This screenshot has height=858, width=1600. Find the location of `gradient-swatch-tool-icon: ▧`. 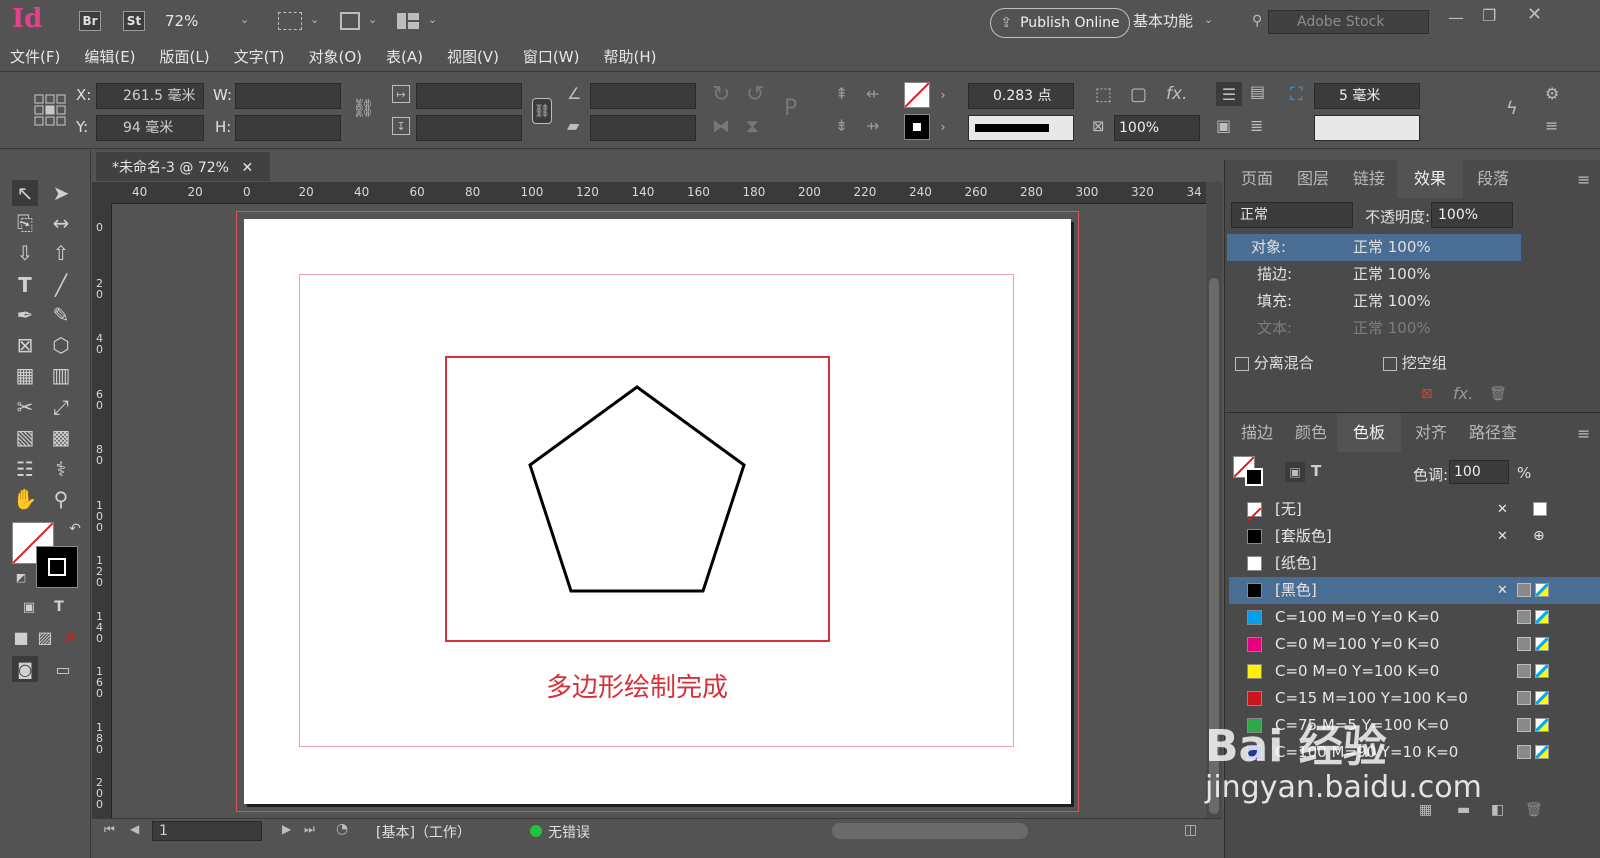

gradient-swatch-tool-icon: ▧ is located at coordinates (25, 437).